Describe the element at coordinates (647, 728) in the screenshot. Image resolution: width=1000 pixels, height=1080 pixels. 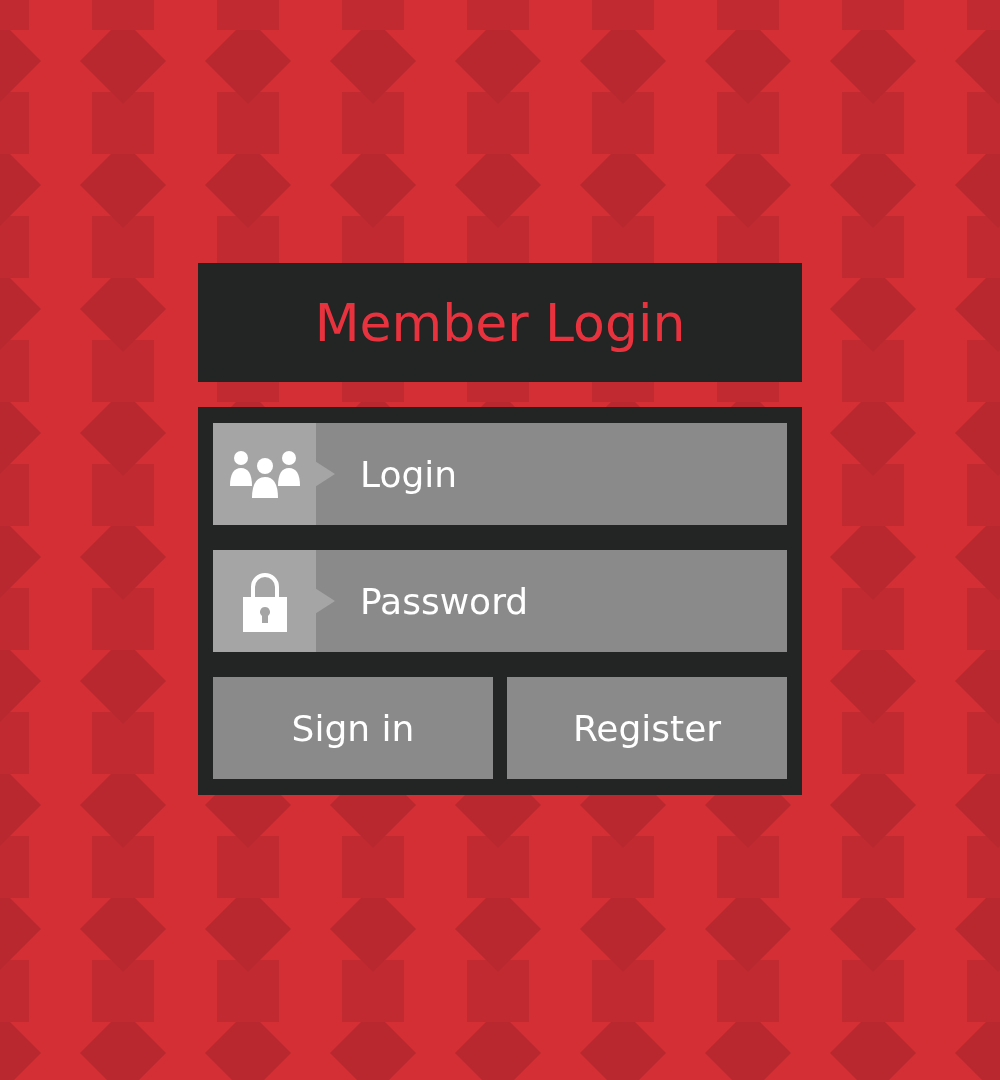
I see `register-button: Register` at that location.